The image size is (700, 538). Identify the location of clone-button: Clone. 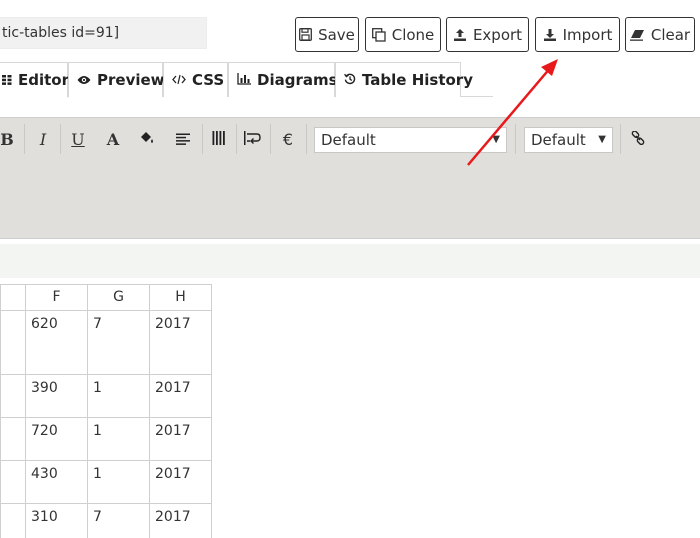
(403, 34).